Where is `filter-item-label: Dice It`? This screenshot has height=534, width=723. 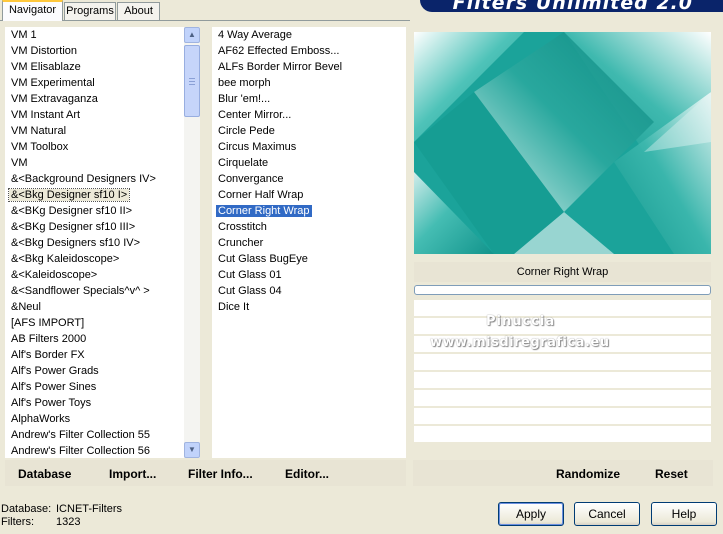 filter-item-label: Dice It is located at coordinates (234, 307).